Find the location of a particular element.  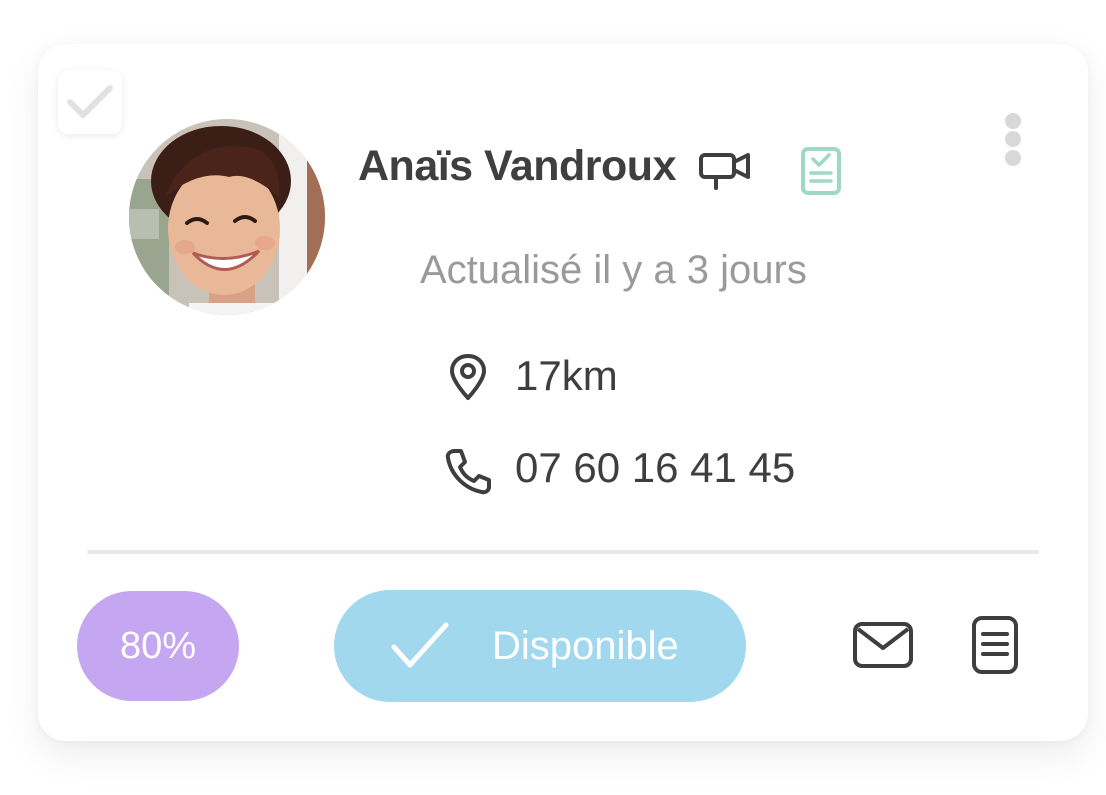

candidate-name: Anaïs Vandroux is located at coordinates (517, 166).